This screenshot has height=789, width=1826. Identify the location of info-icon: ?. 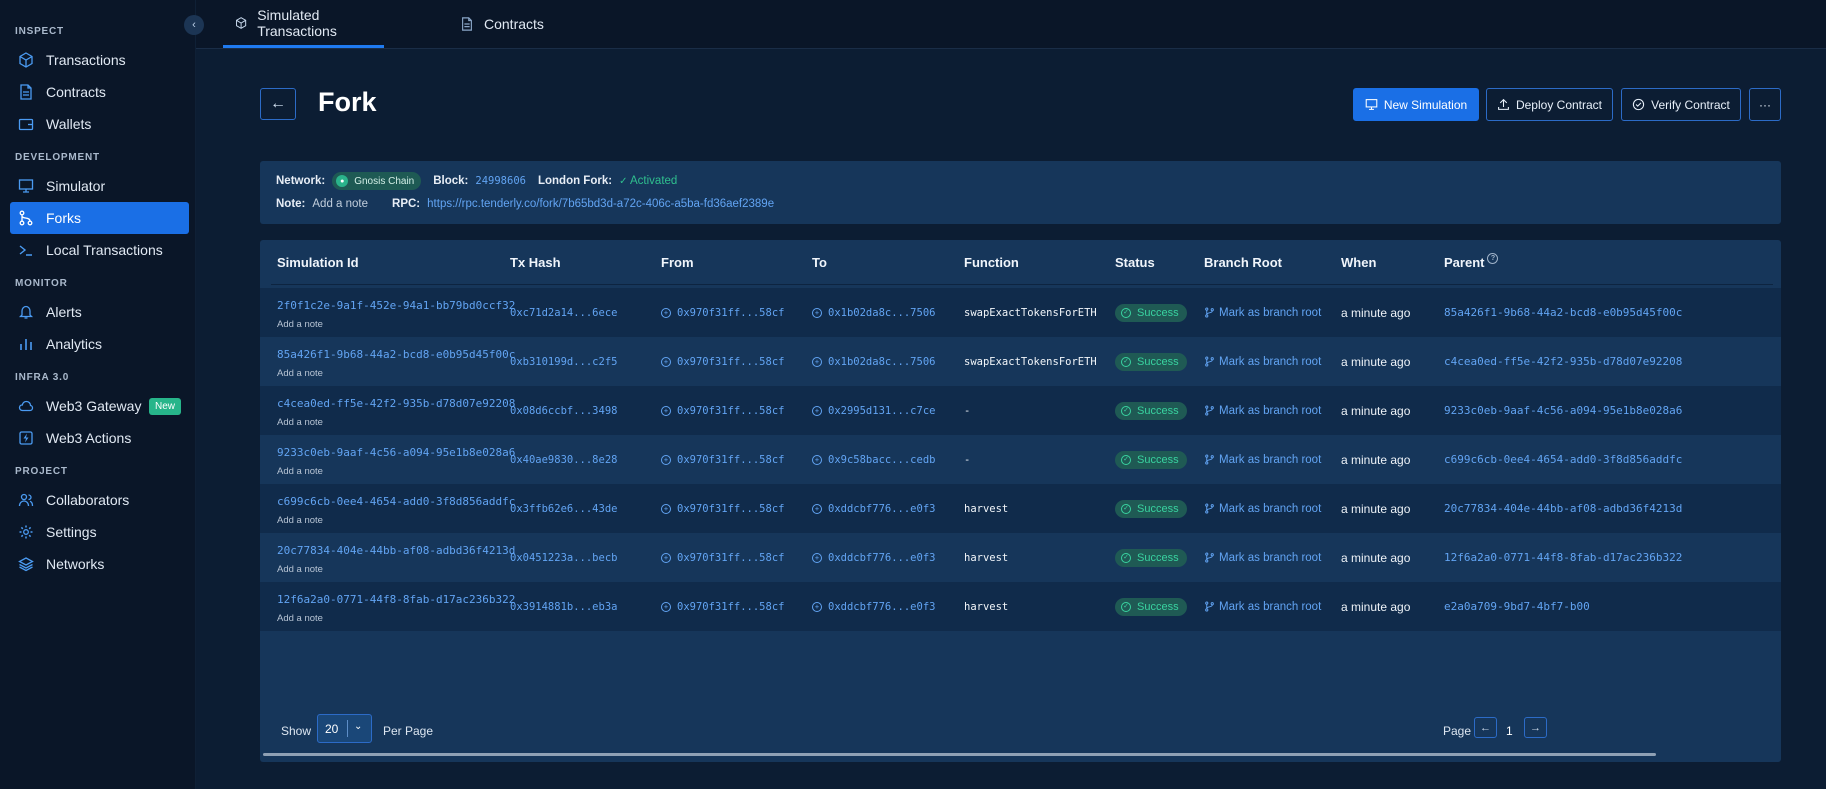
(1493, 258).